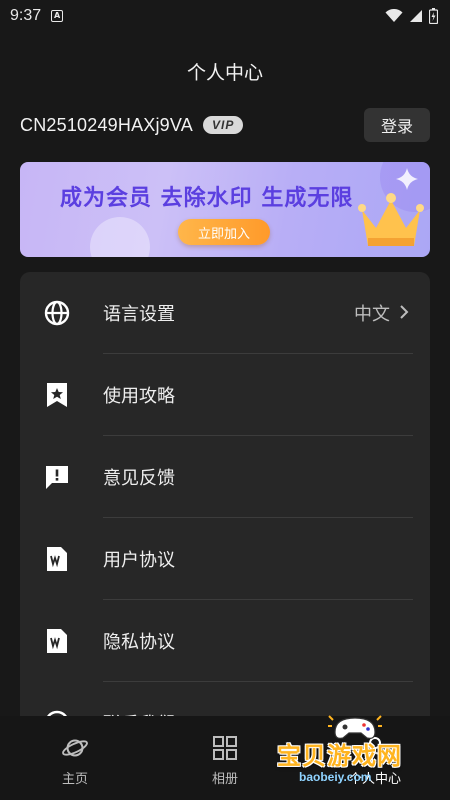 The height and width of the screenshot is (800, 450). I want to click on nav-label: 主页, so click(74, 779).